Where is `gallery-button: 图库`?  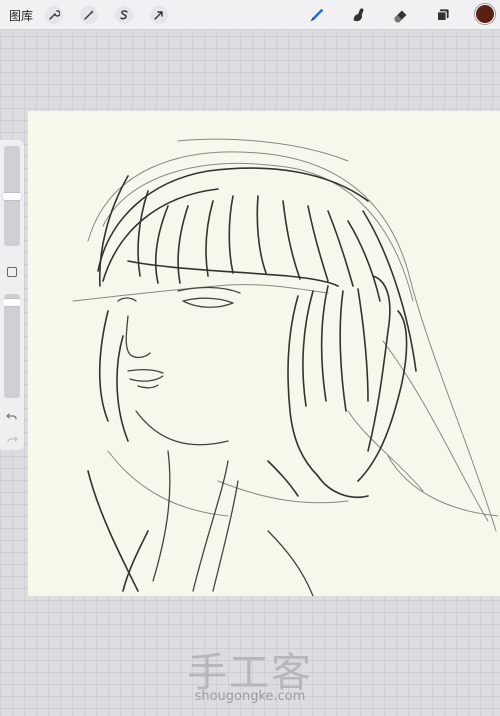
gallery-button: 图库 is located at coordinates (21, 15).